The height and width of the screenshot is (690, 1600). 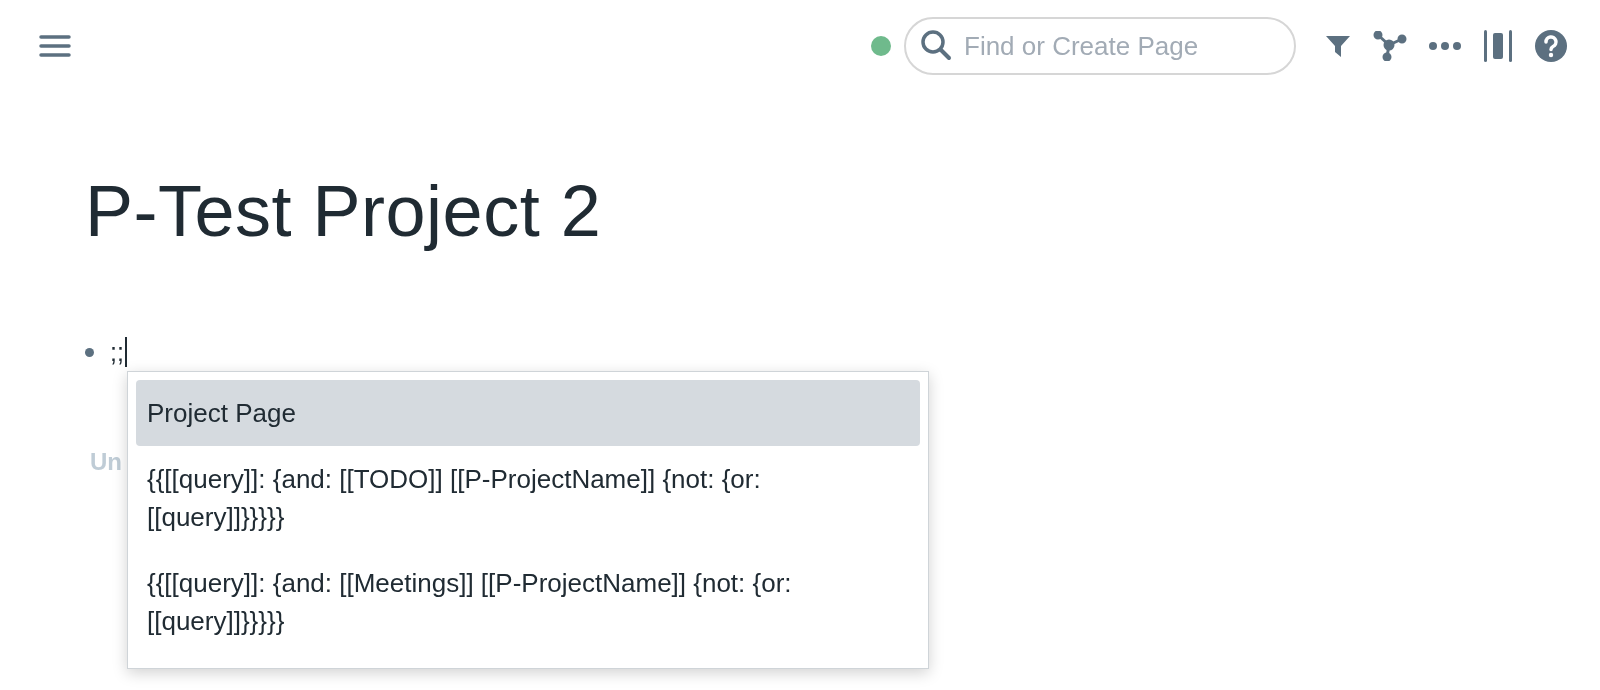 I want to click on help-button, so click(x=1551, y=46).